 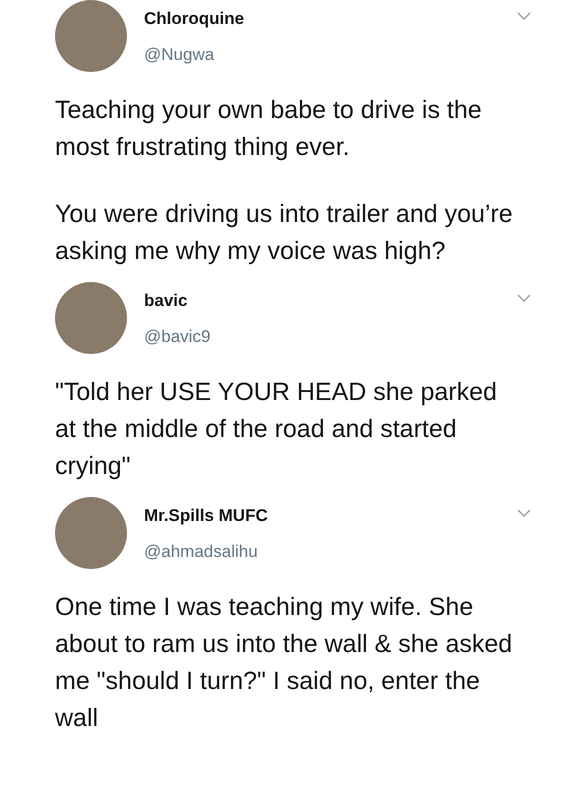 I want to click on tweet-text: "Told her USE YOUR HEAD she parked at the middle of the road and started crying", so click(x=276, y=429).